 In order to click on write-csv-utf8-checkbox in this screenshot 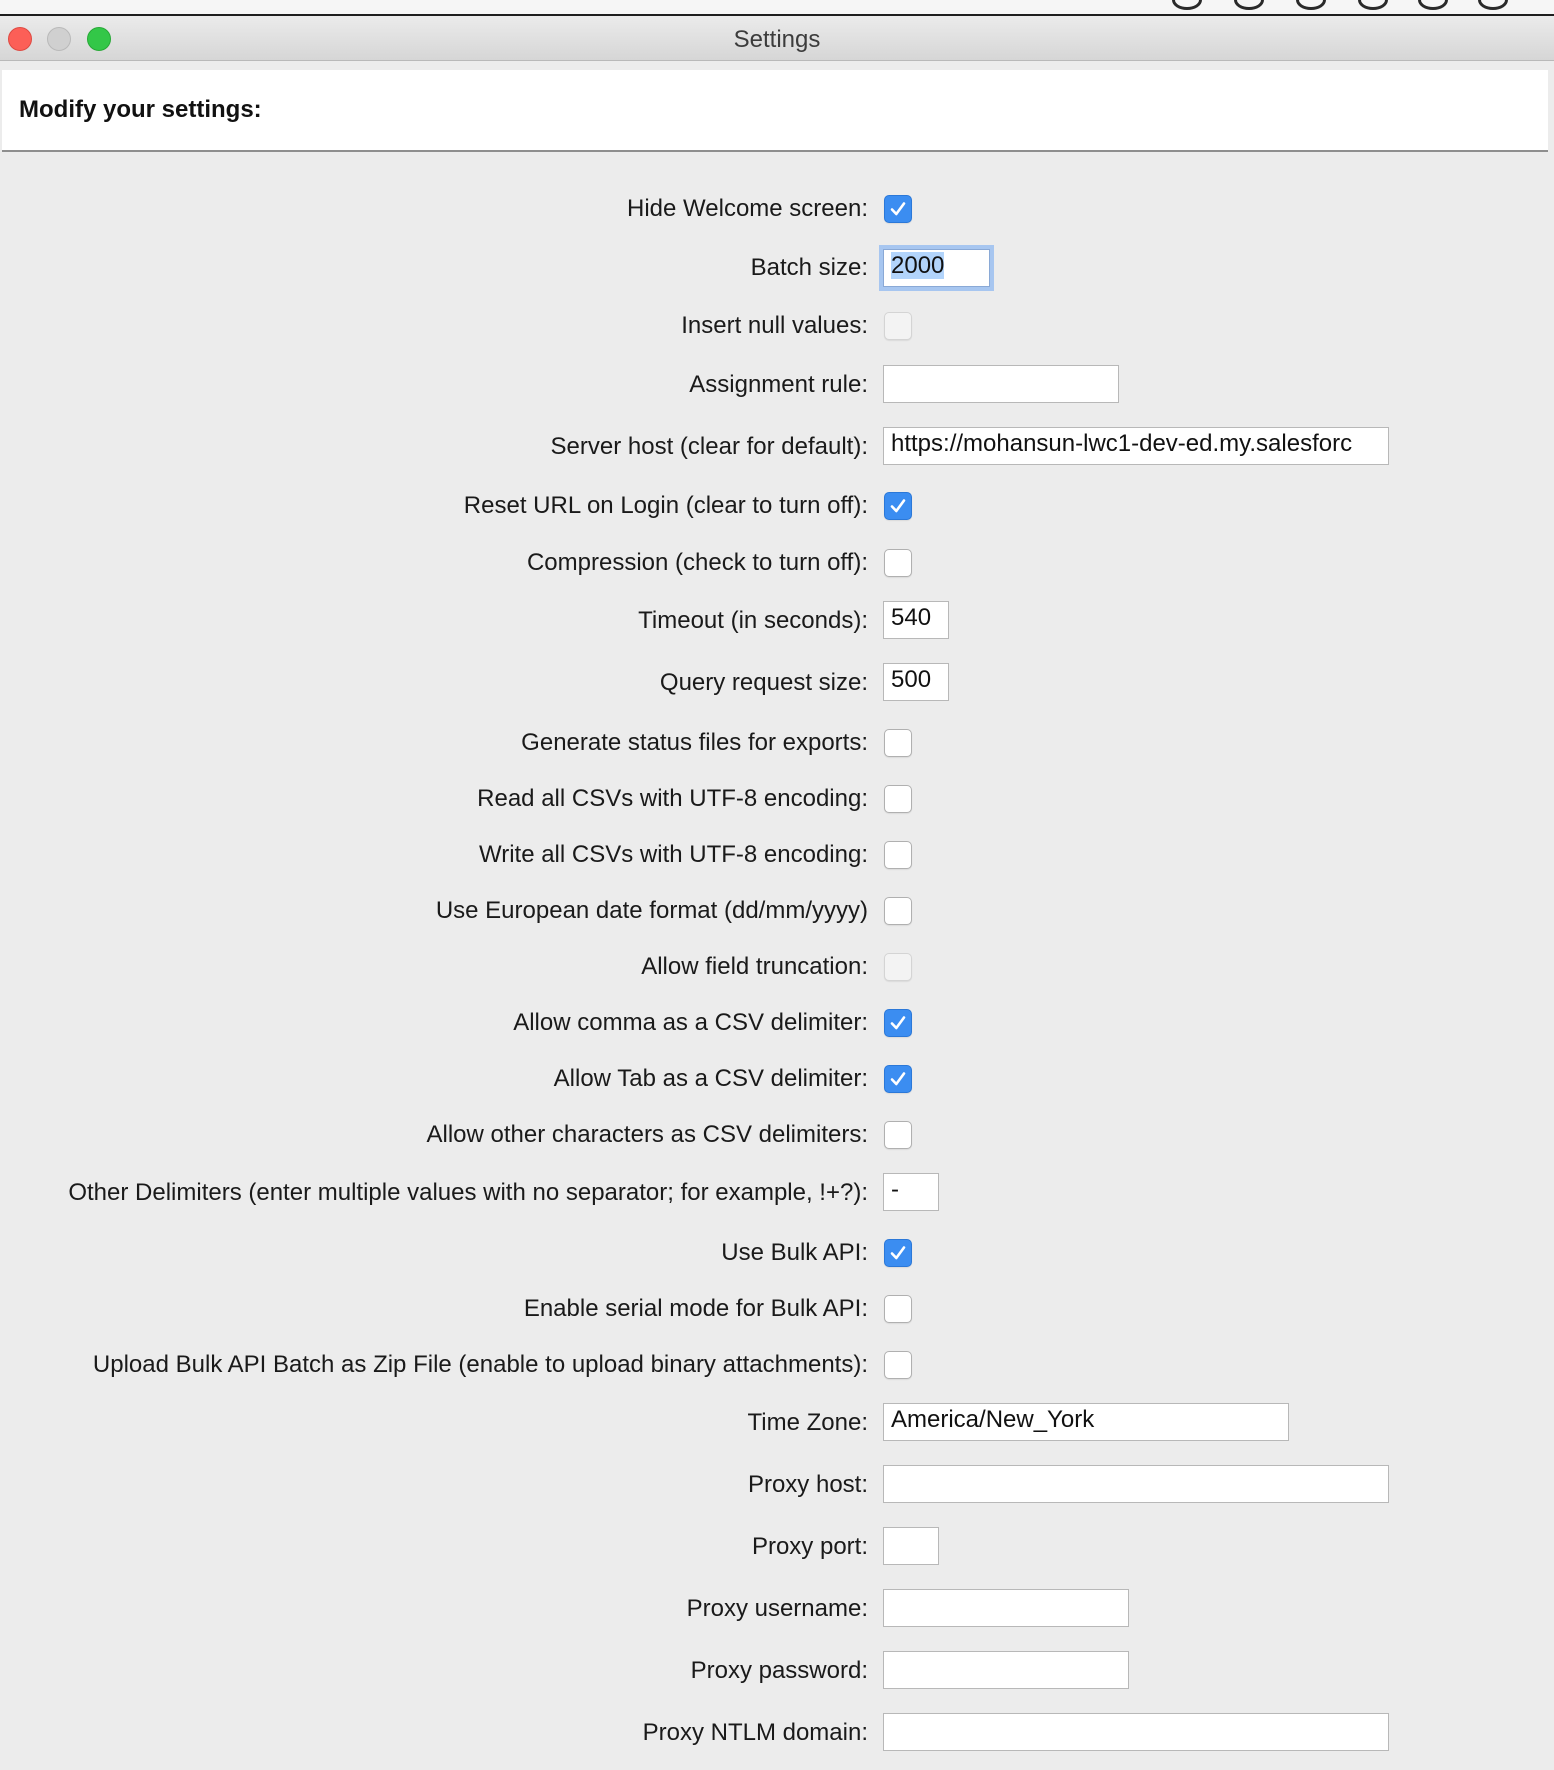, I will do `click(898, 855)`.